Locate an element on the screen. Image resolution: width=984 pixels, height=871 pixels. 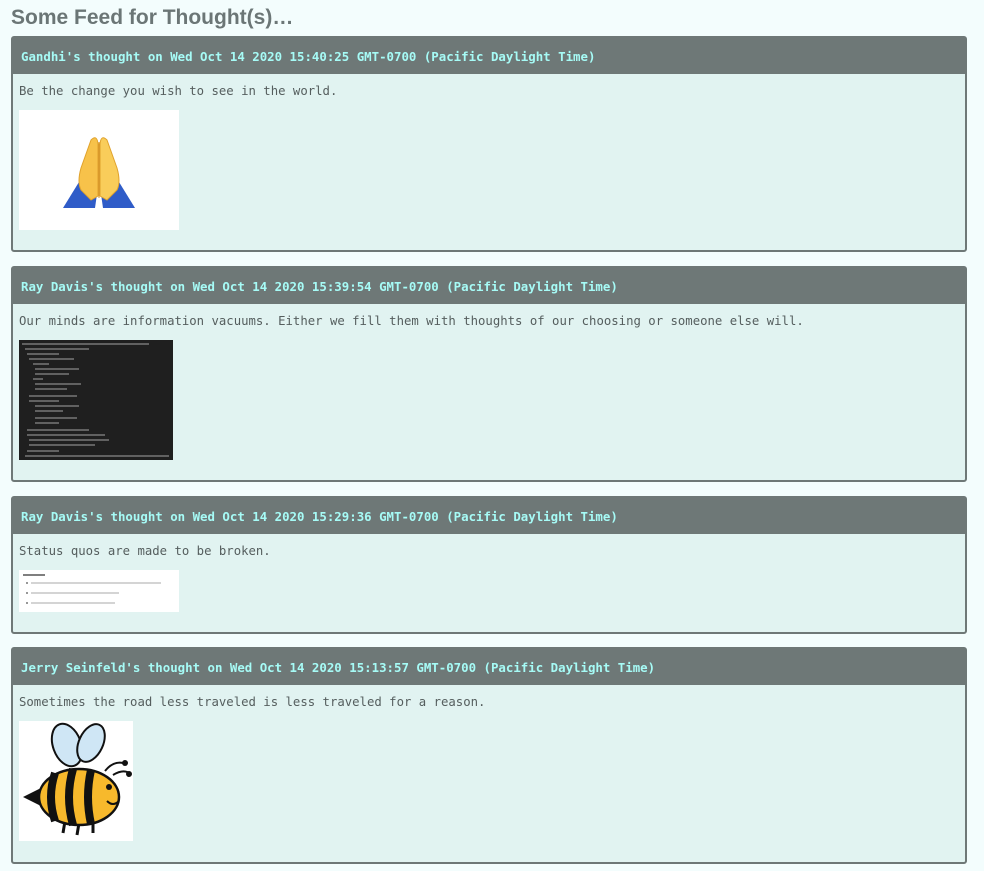
user-stories-screenshot-image is located at coordinates (99, 591).